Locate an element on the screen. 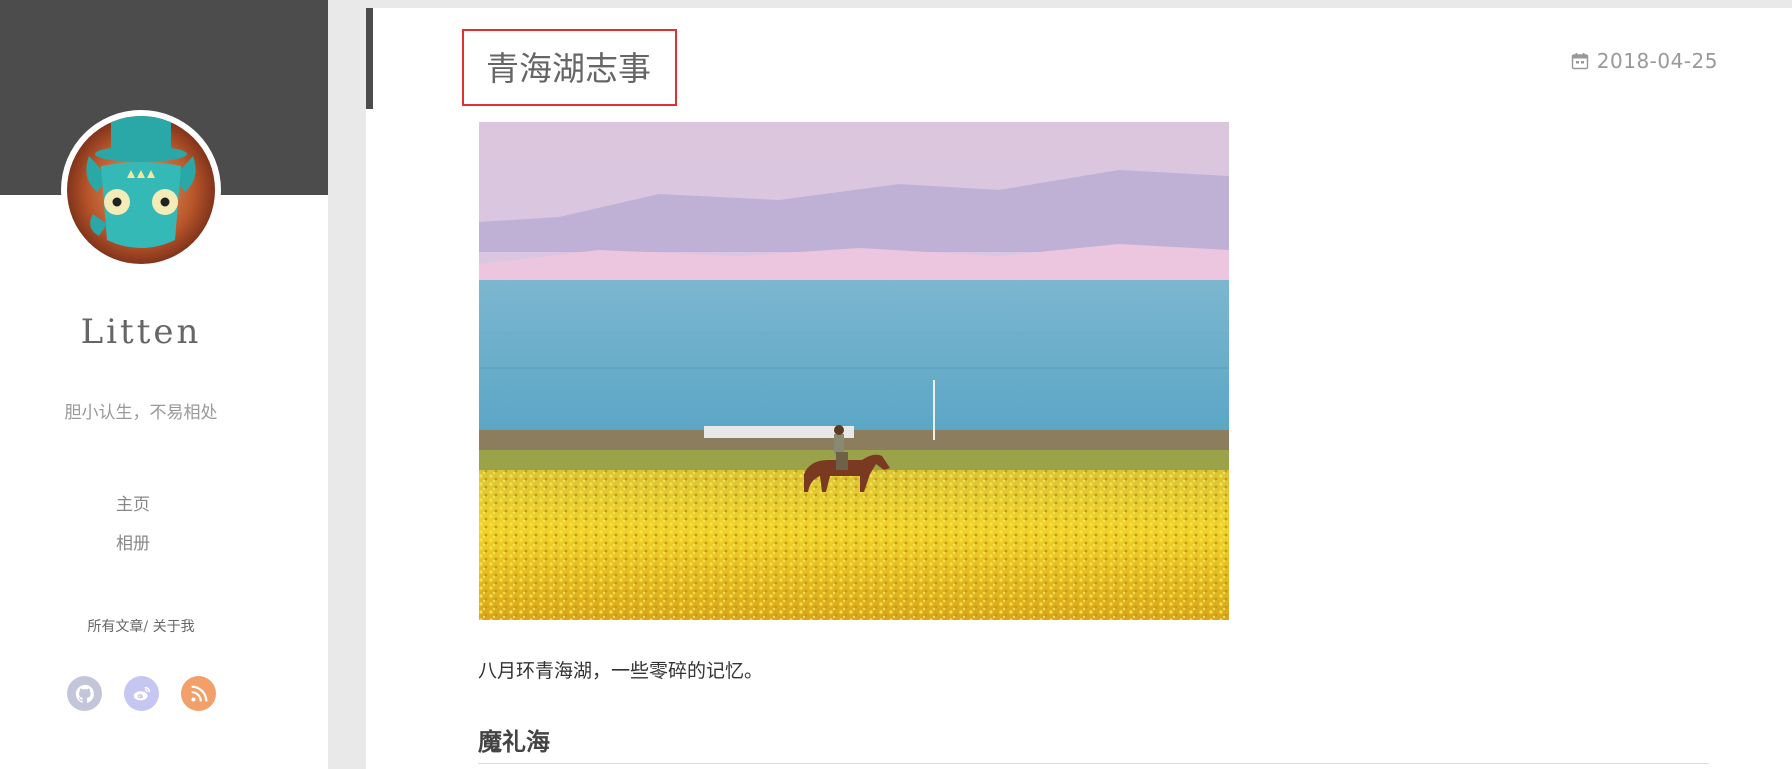  github-icon is located at coordinates (84, 693).